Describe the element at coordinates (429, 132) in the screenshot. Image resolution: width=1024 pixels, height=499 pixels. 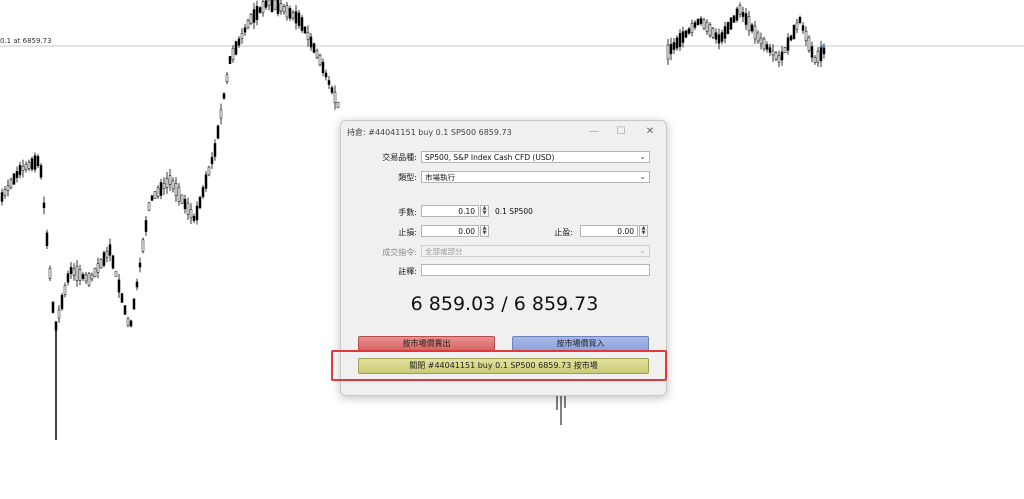
I see `dialog-title: 持倉: #44041151 buy 0.1 SP500 6859.73` at that location.